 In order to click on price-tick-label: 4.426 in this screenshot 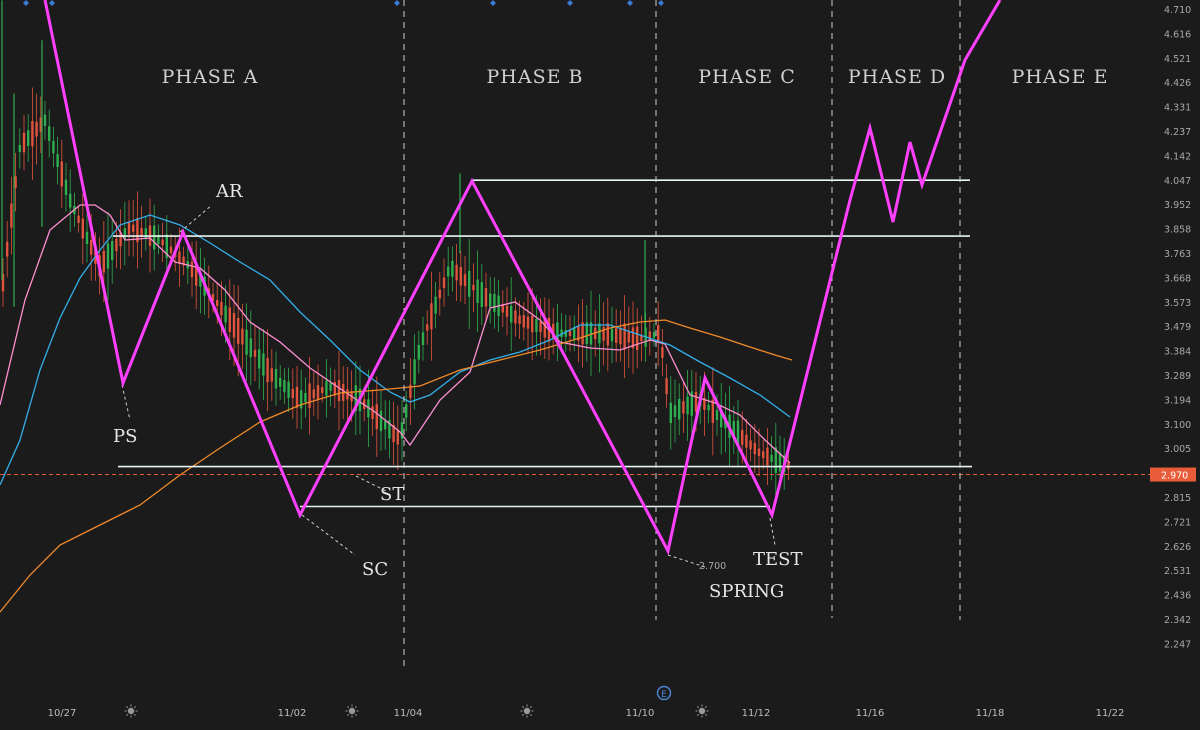, I will do `click(1177, 83)`.